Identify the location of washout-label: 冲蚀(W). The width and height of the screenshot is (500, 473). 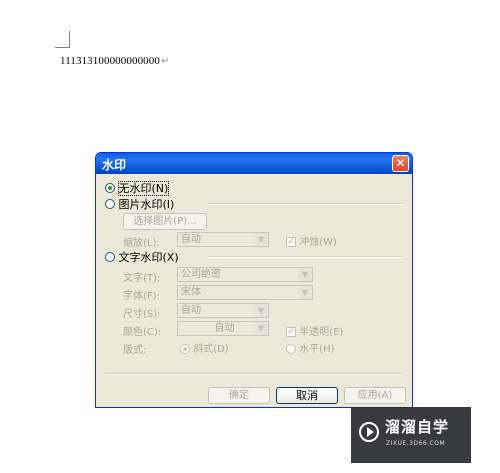
(318, 242).